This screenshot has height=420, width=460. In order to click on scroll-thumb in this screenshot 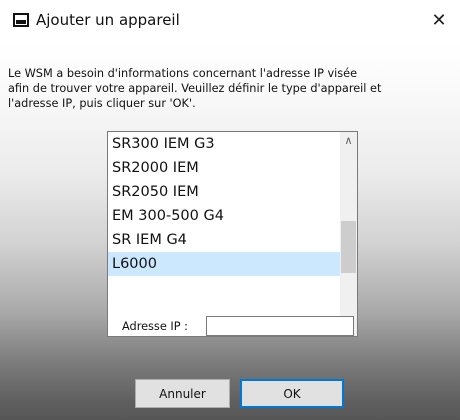, I will do `click(348, 247)`.